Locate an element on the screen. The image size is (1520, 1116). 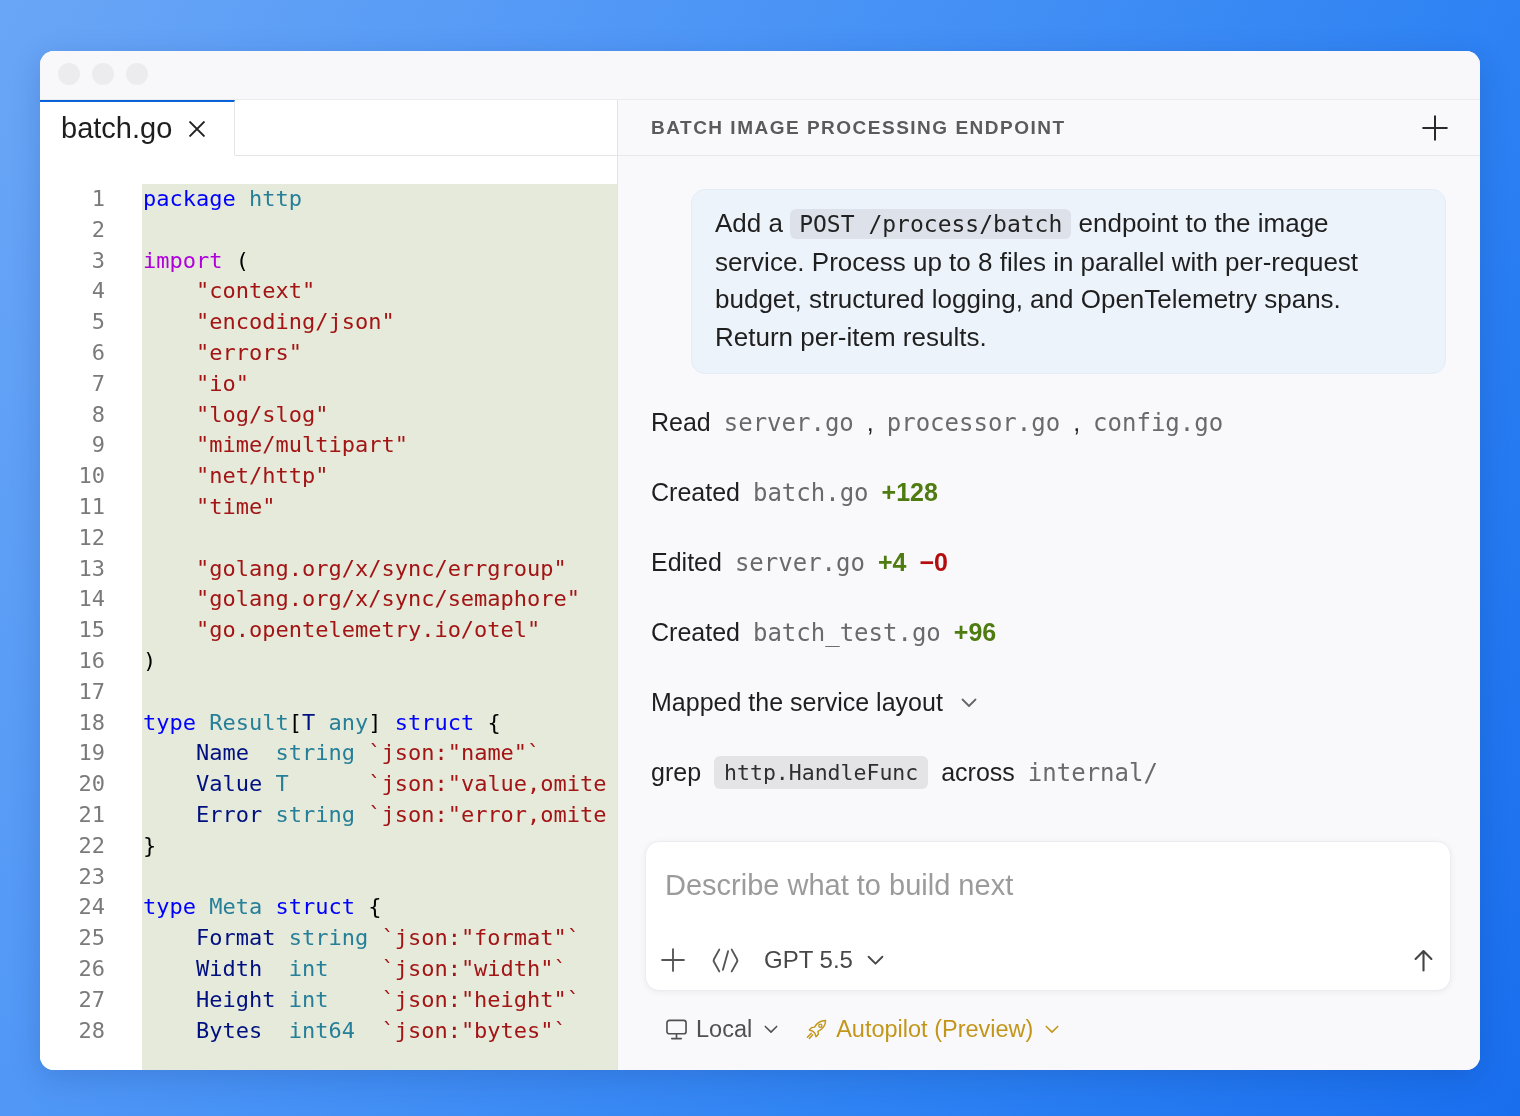
code-line: "context" is located at coordinates (255, 291).